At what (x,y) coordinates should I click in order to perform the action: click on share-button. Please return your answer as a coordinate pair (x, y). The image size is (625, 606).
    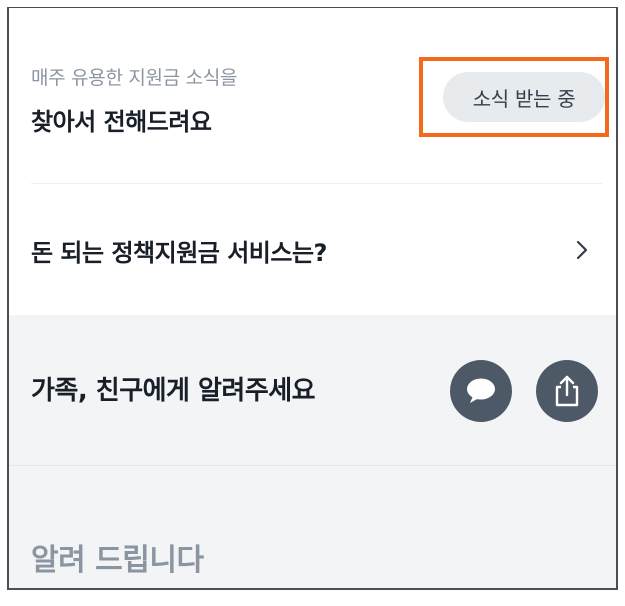
    Looking at the image, I should click on (567, 391).